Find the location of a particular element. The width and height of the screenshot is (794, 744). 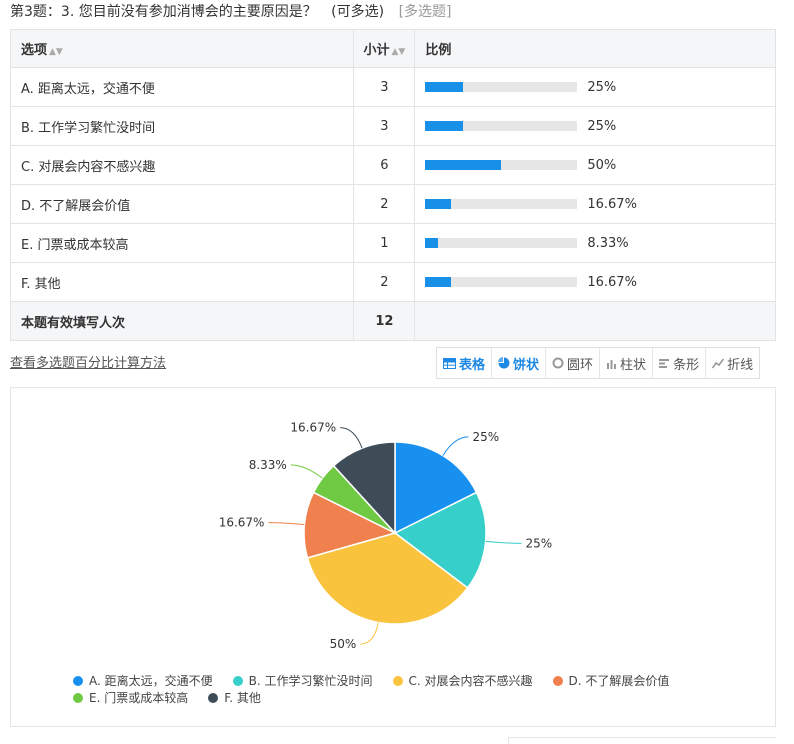

chart-type-button-column: 柱状 is located at coordinates (627, 363).